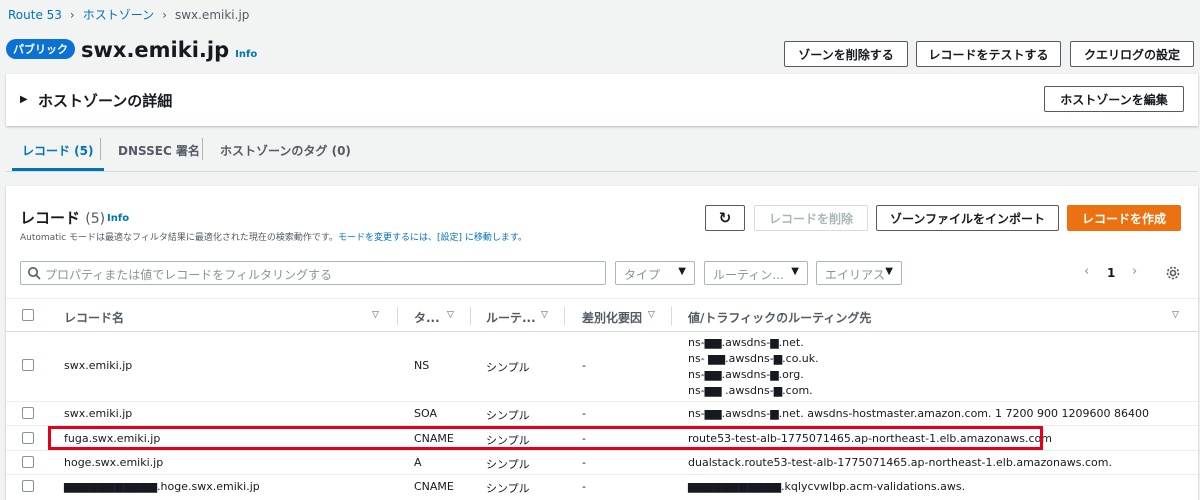 The image size is (1200, 500). I want to click on page-header: パブリック swx.emiki.jp Info, so click(131, 50).